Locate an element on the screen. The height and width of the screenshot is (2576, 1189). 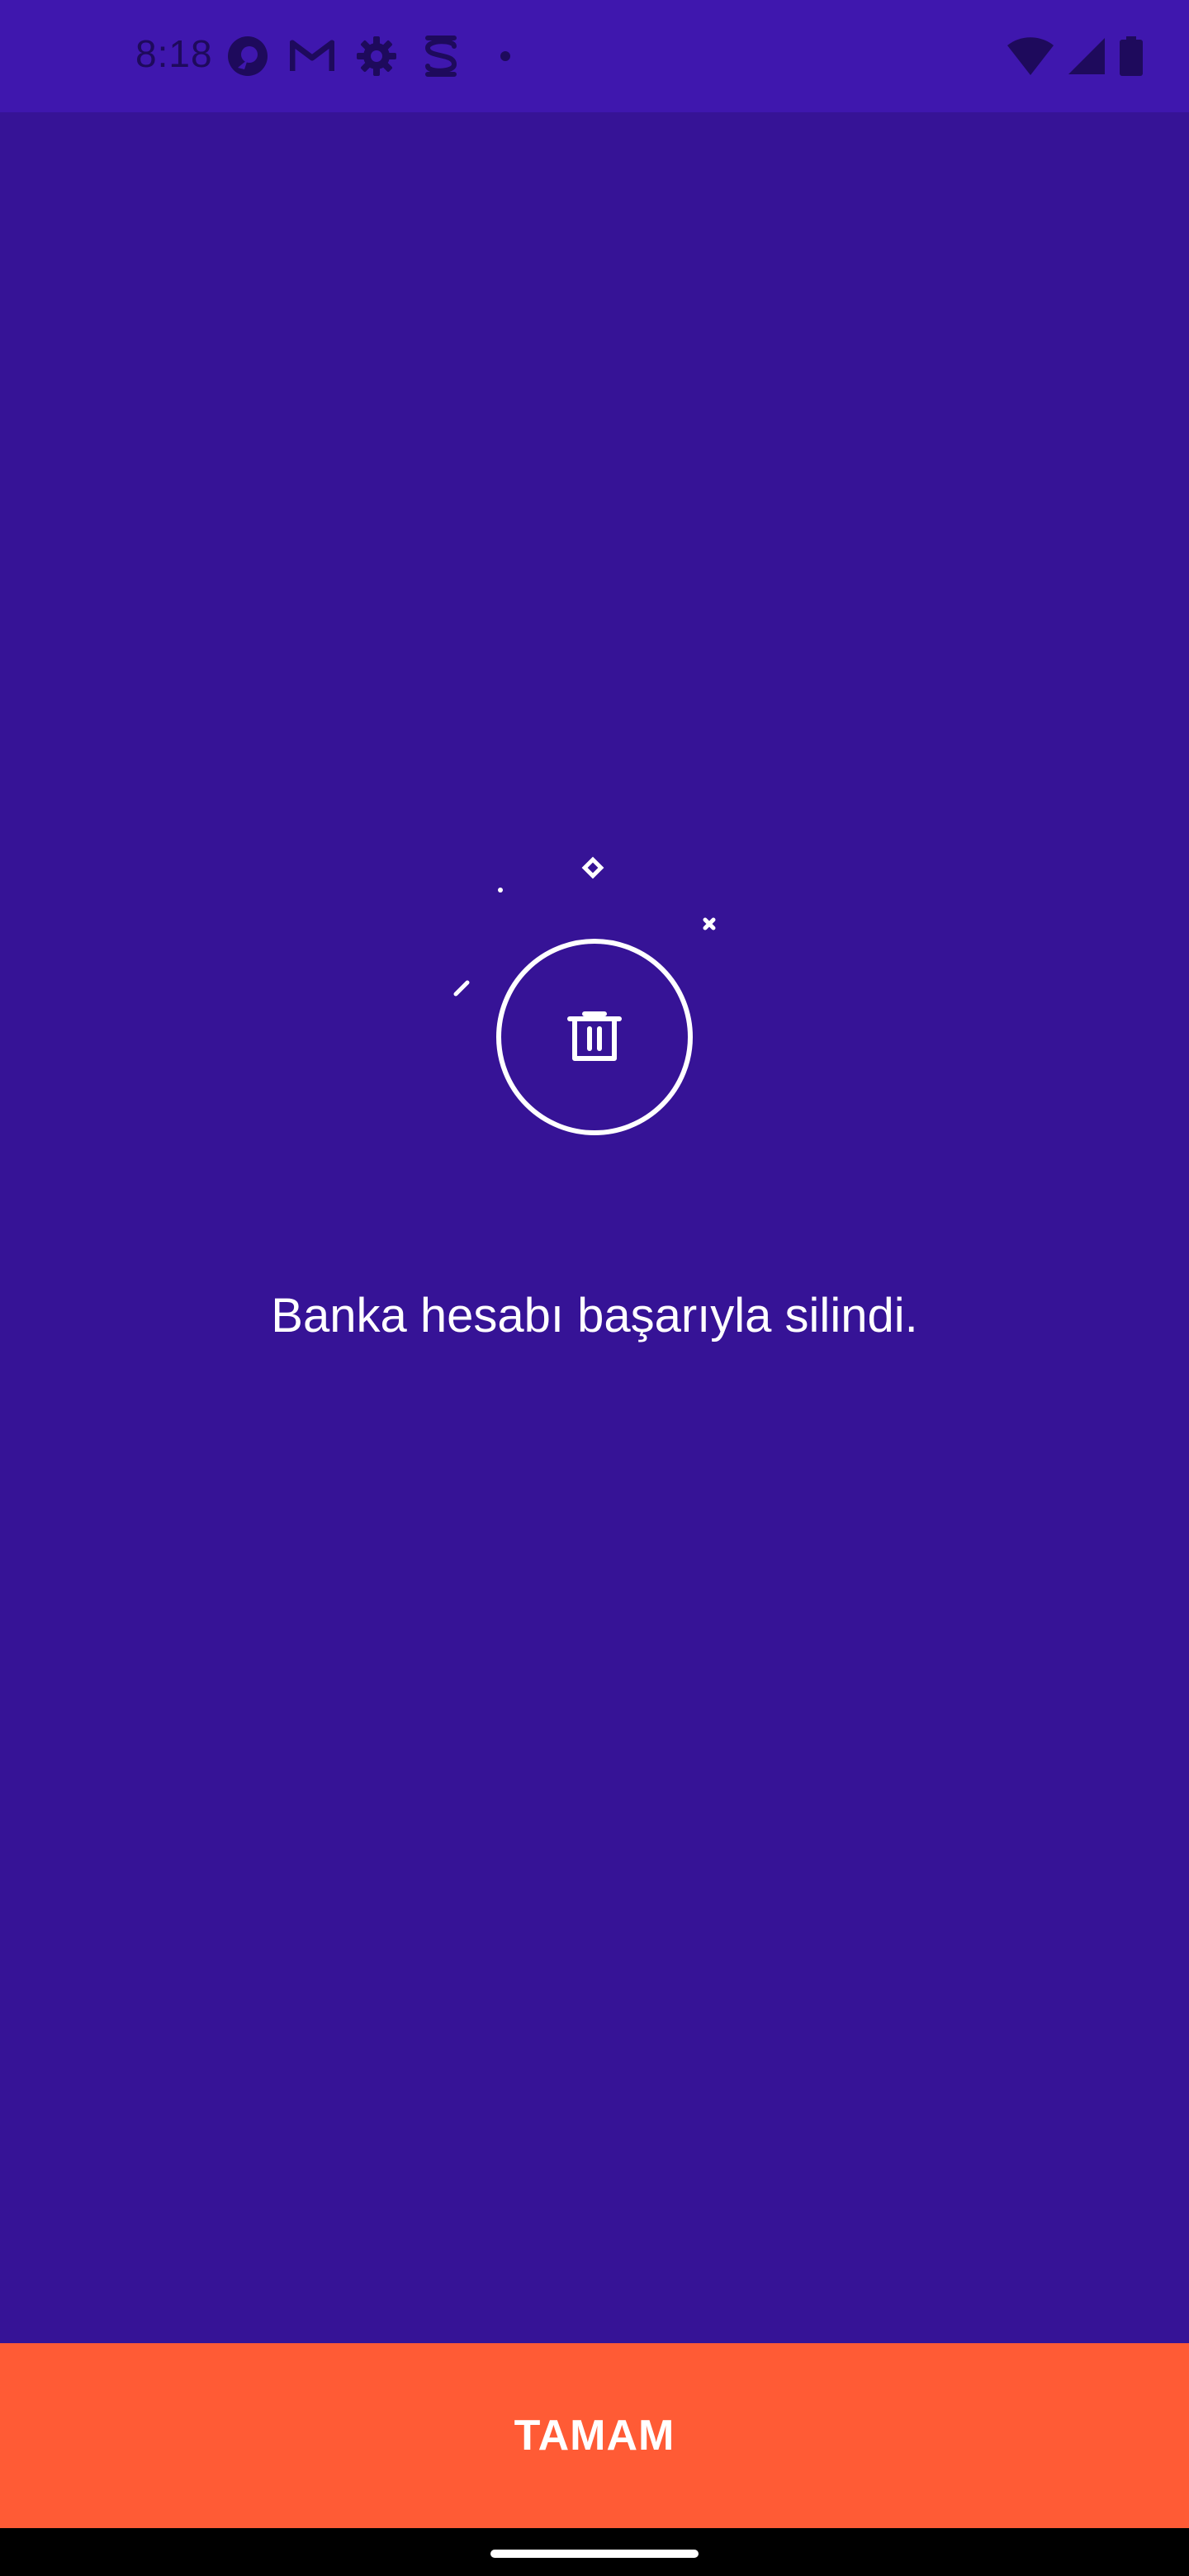
success-message: Banka hesabı başarıyla silindi. is located at coordinates (594, 1315).